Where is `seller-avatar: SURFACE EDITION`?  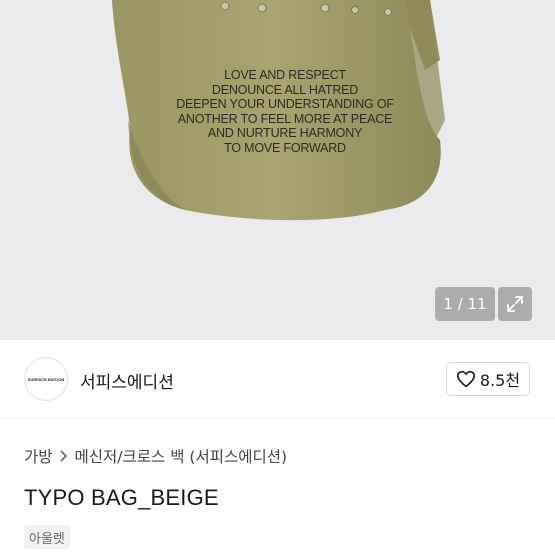 seller-avatar: SURFACE EDITION is located at coordinates (46, 379).